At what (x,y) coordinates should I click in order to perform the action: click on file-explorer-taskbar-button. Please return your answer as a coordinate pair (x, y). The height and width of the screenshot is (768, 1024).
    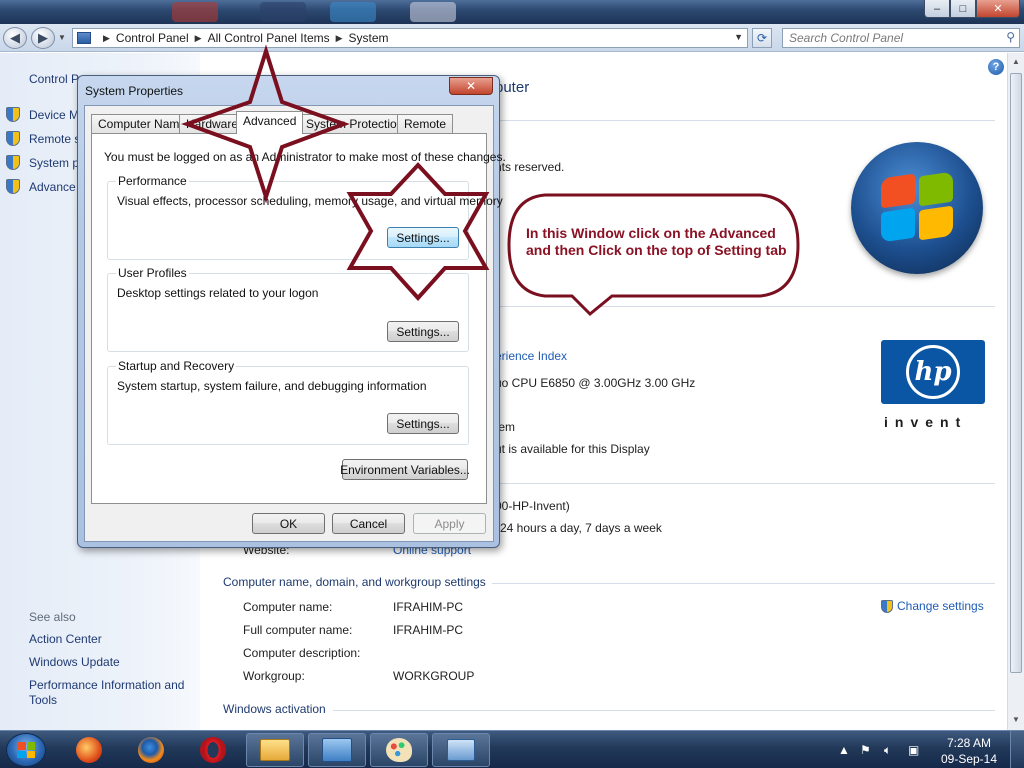
    Looking at the image, I should click on (275, 750).